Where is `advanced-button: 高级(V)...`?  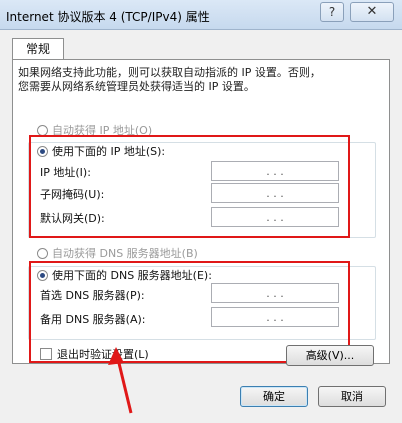 advanced-button: 高级(V)... is located at coordinates (330, 355).